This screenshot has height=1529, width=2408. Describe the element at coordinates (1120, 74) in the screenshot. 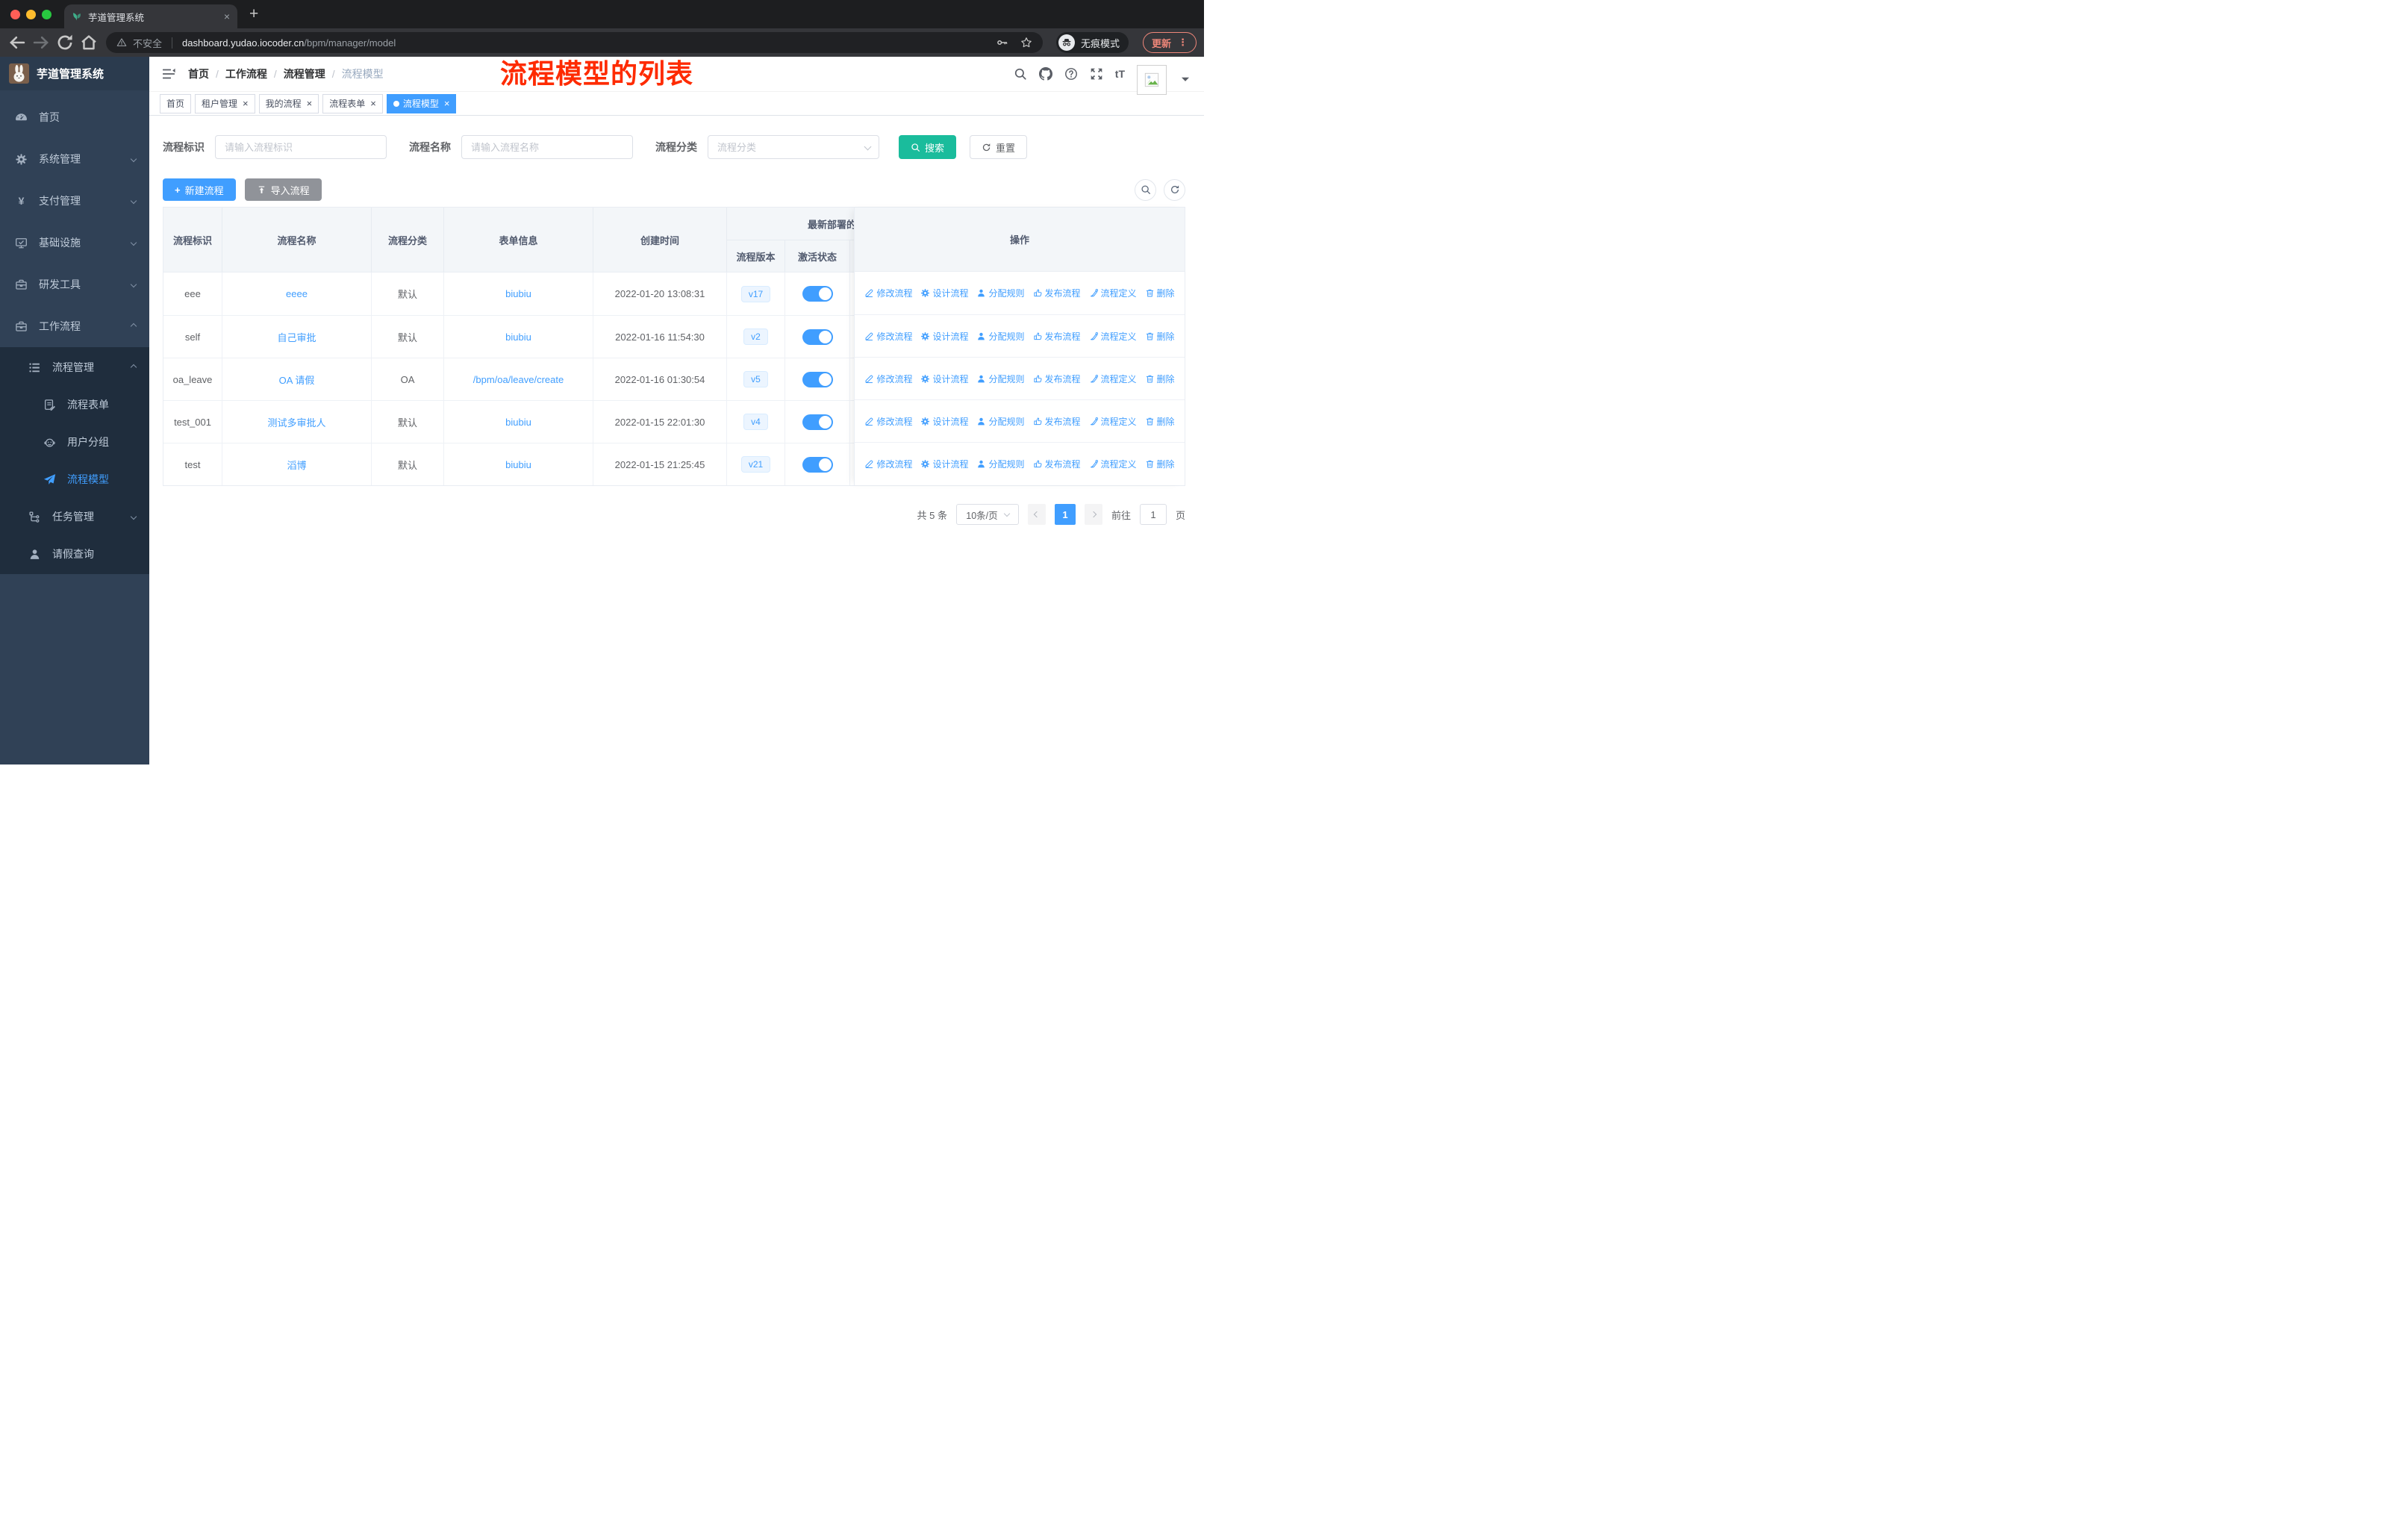

I see `font-size-icon: tT` at that location.